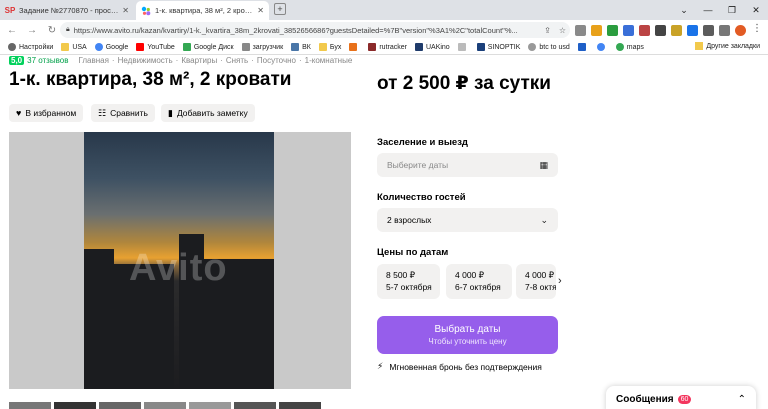 The height and width of the screenshot is (409, 768). What do you see at coordinates (757, 28) in the screenshot?
I see `menu-icon: ⋮` at bounding box center [757, 28].